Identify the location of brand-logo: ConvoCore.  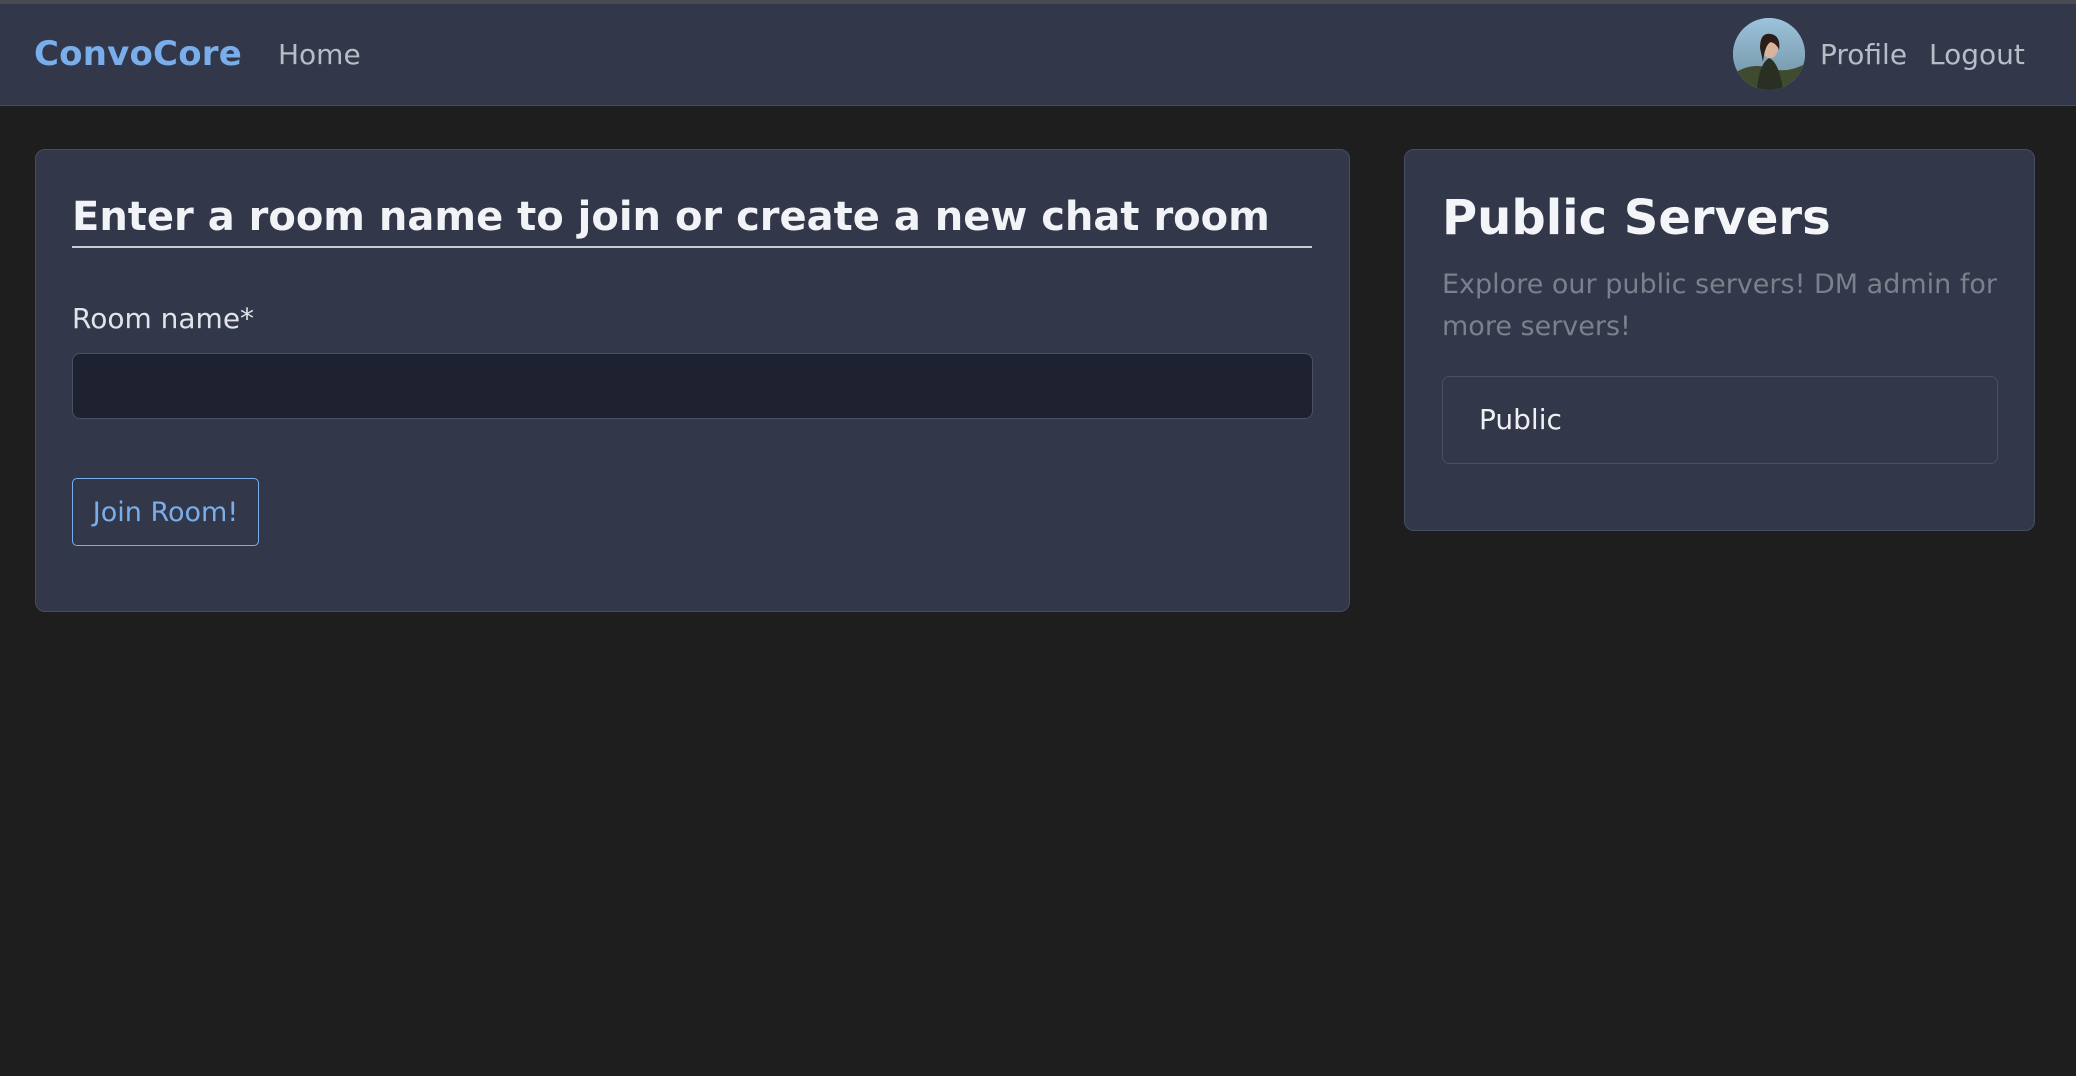
(138, 54).